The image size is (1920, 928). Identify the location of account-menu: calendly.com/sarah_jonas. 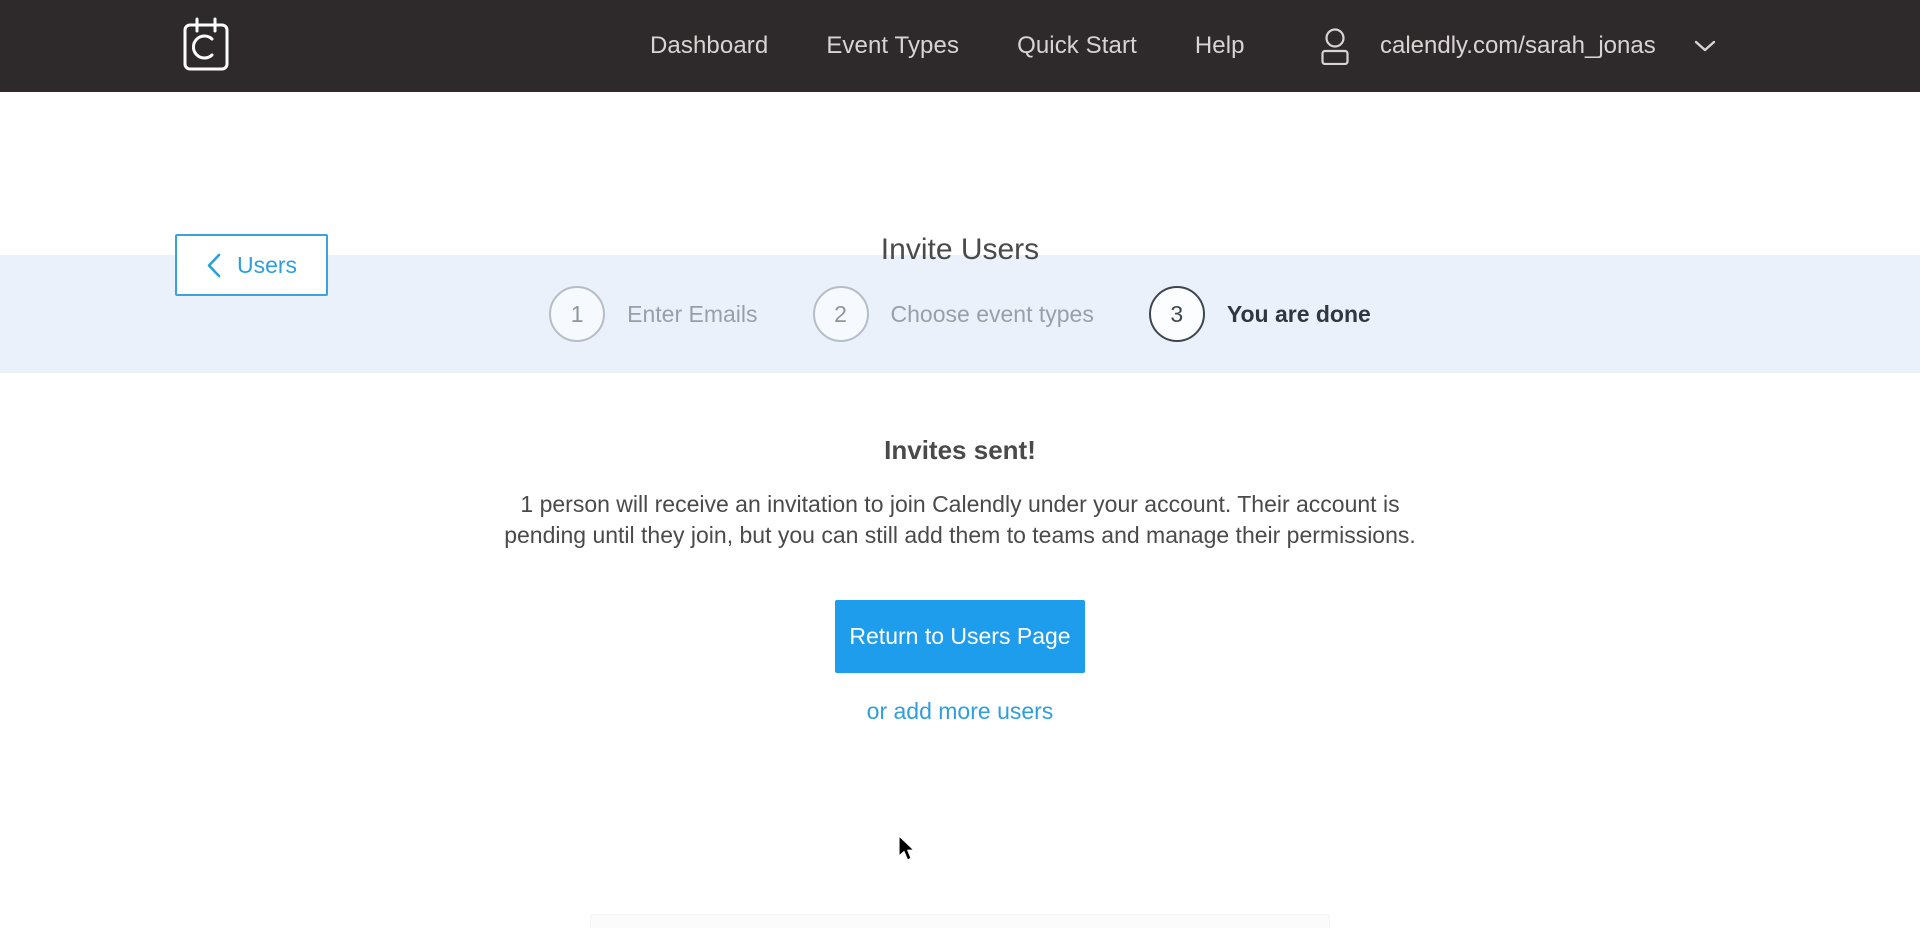
(1518, 46).